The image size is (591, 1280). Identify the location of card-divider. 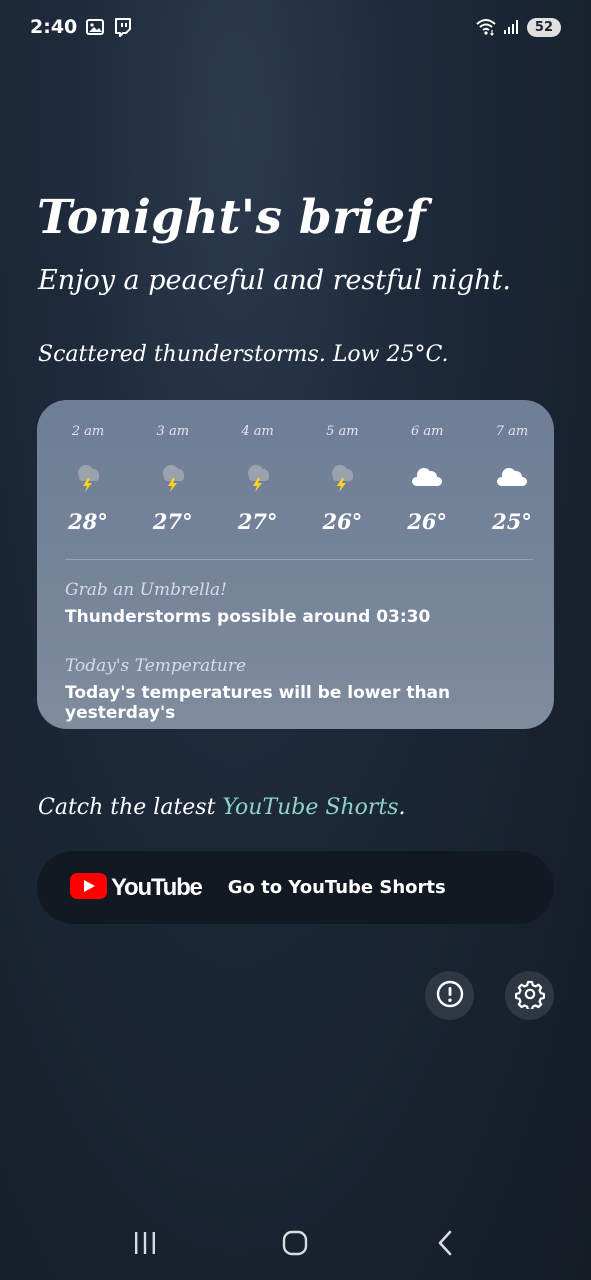
(299, 559).